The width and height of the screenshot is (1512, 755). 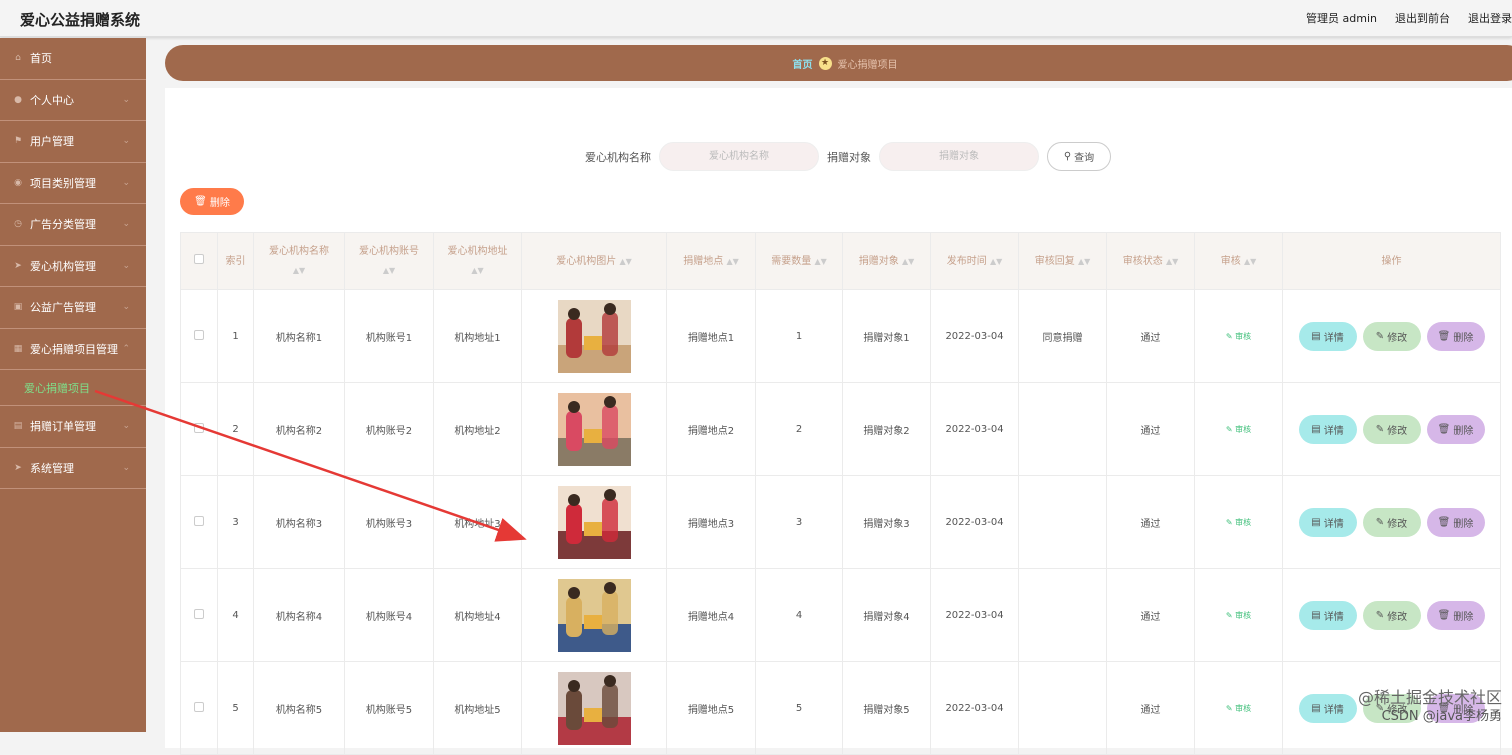 I want to click on back-front-link: 退出到前台, so click(x=1422, y=18).